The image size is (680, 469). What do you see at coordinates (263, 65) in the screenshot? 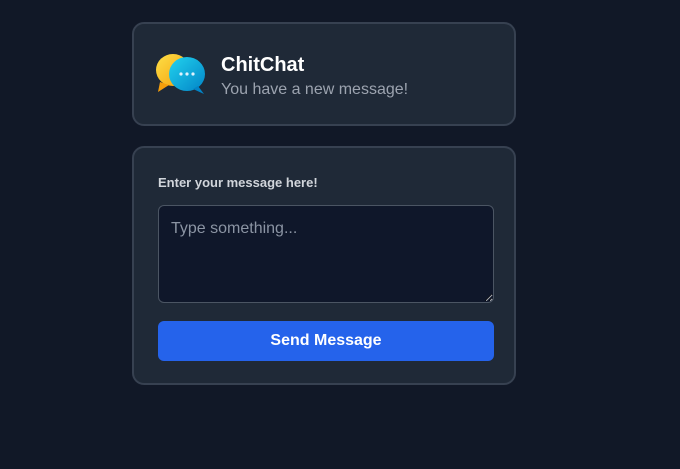
I see `app-name: ChitChat` at bounding box center [263, 65].